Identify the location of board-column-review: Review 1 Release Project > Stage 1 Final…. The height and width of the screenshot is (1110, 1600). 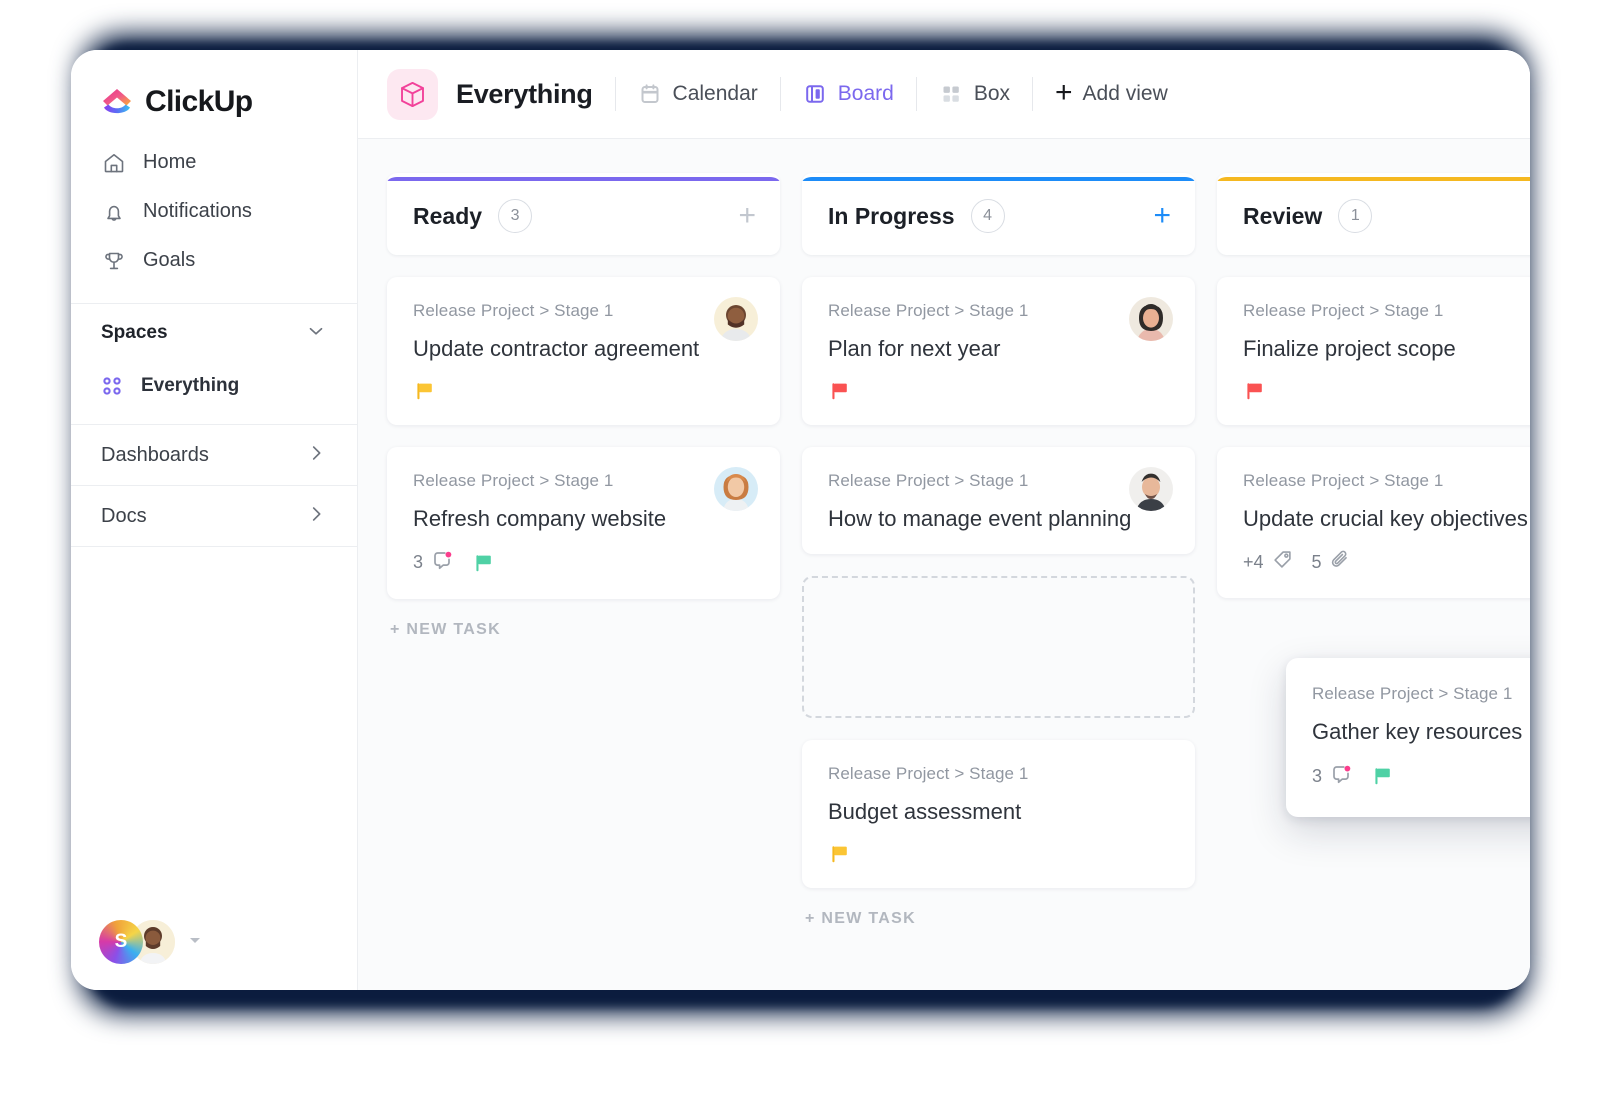
(1373, 581).